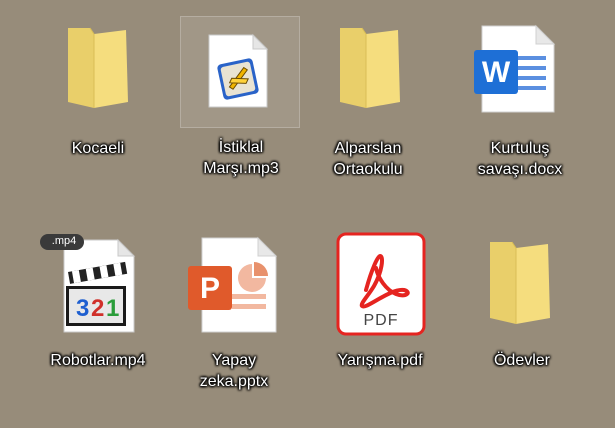 This screenshot has height=428, width=615. I want to click on icon-label: Robotlar.mp4, so click(98, 360).